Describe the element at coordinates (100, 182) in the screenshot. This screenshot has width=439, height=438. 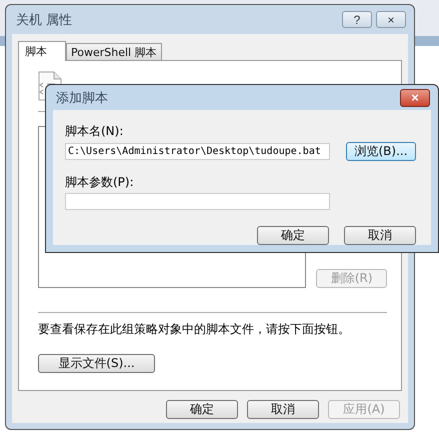
I see `field-label: 脚本参数(P):` at that location.